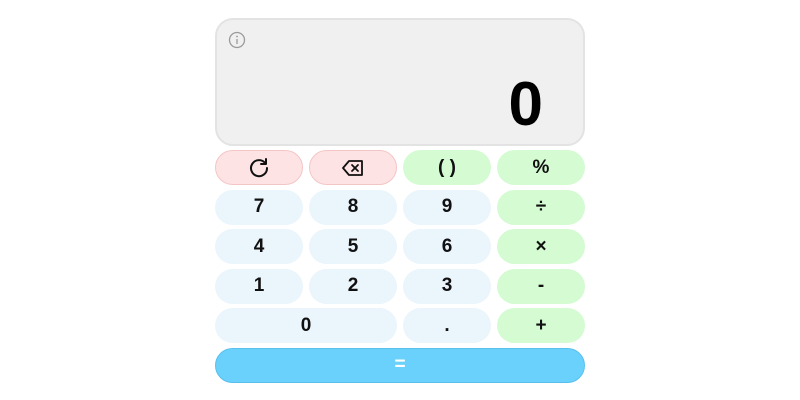 Image resolution: width=800 pixels, height=400 pixels. What do you see at coordinates (400, 82) in the screenshot?
I see `display-panel: 0` at bounding box center [400, 82].